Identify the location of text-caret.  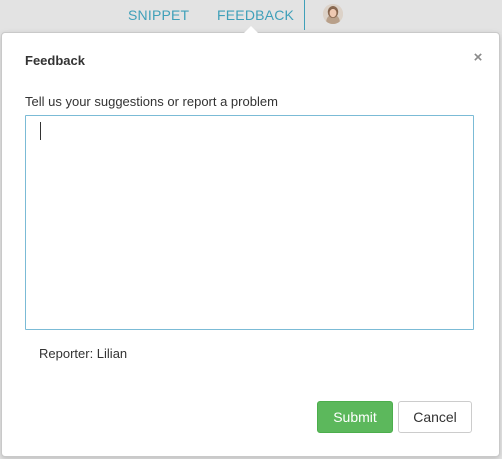
(40, 131).